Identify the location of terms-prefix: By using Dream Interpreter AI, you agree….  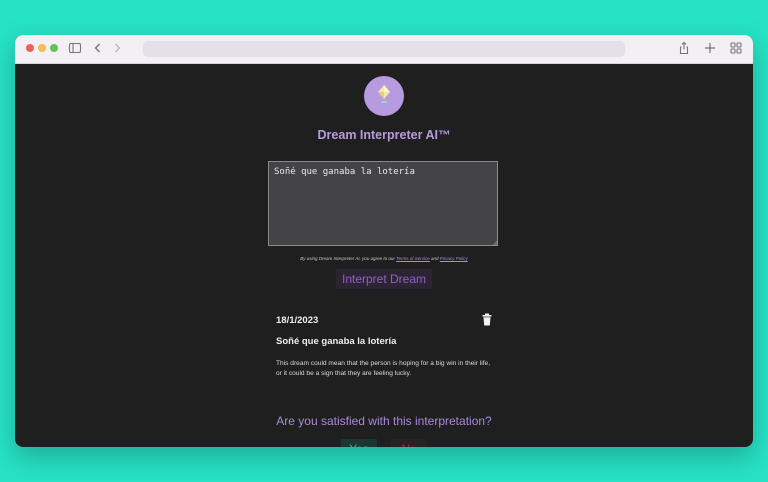
(347, 258).